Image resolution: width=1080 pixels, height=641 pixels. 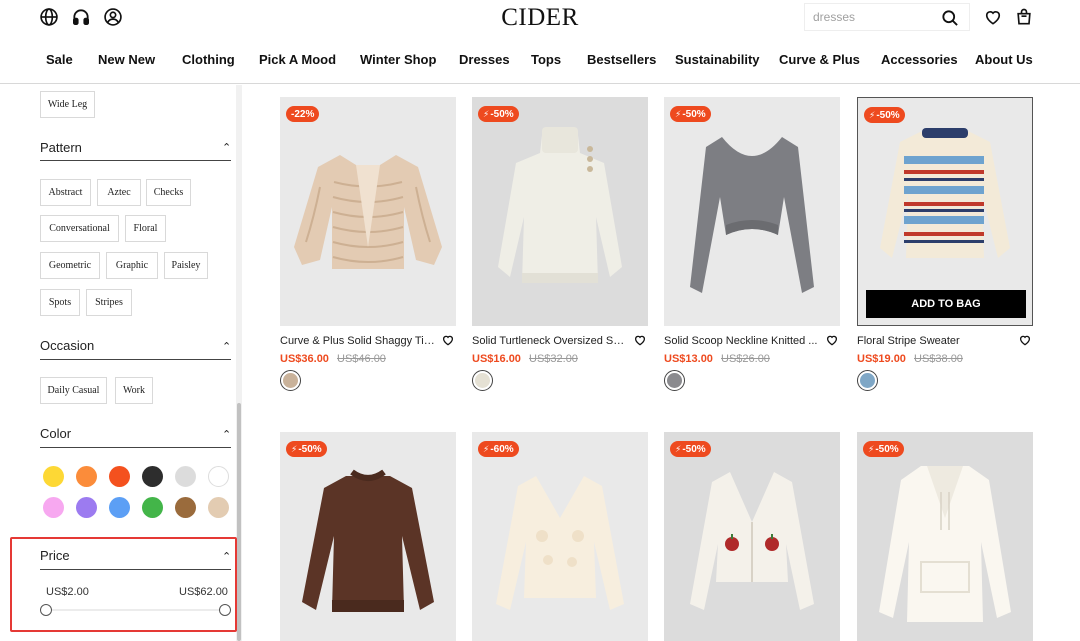 What do you see at coordinates (208, 59) in the screenshot?
I see `nav-item-clothing: Clothing` at bounding box center [208, 59].